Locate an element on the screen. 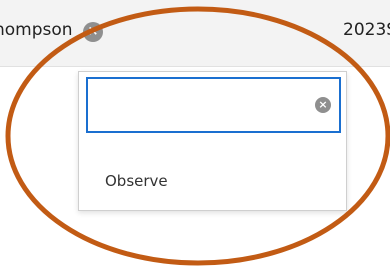 Image resolution: width=390 pixels, height=269 pixels. dropdown-option-observe: Observe is located at coordinates (212, 183).